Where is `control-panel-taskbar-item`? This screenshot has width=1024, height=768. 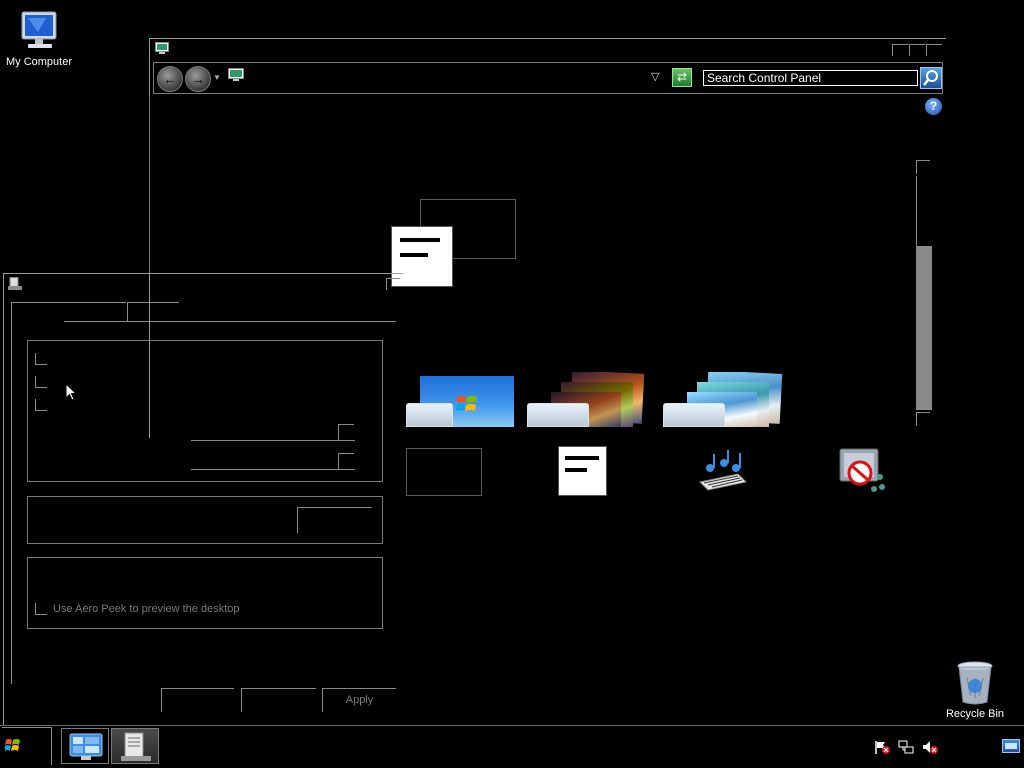 control-panel-taskbar-item is located at coordinates (85, 746).